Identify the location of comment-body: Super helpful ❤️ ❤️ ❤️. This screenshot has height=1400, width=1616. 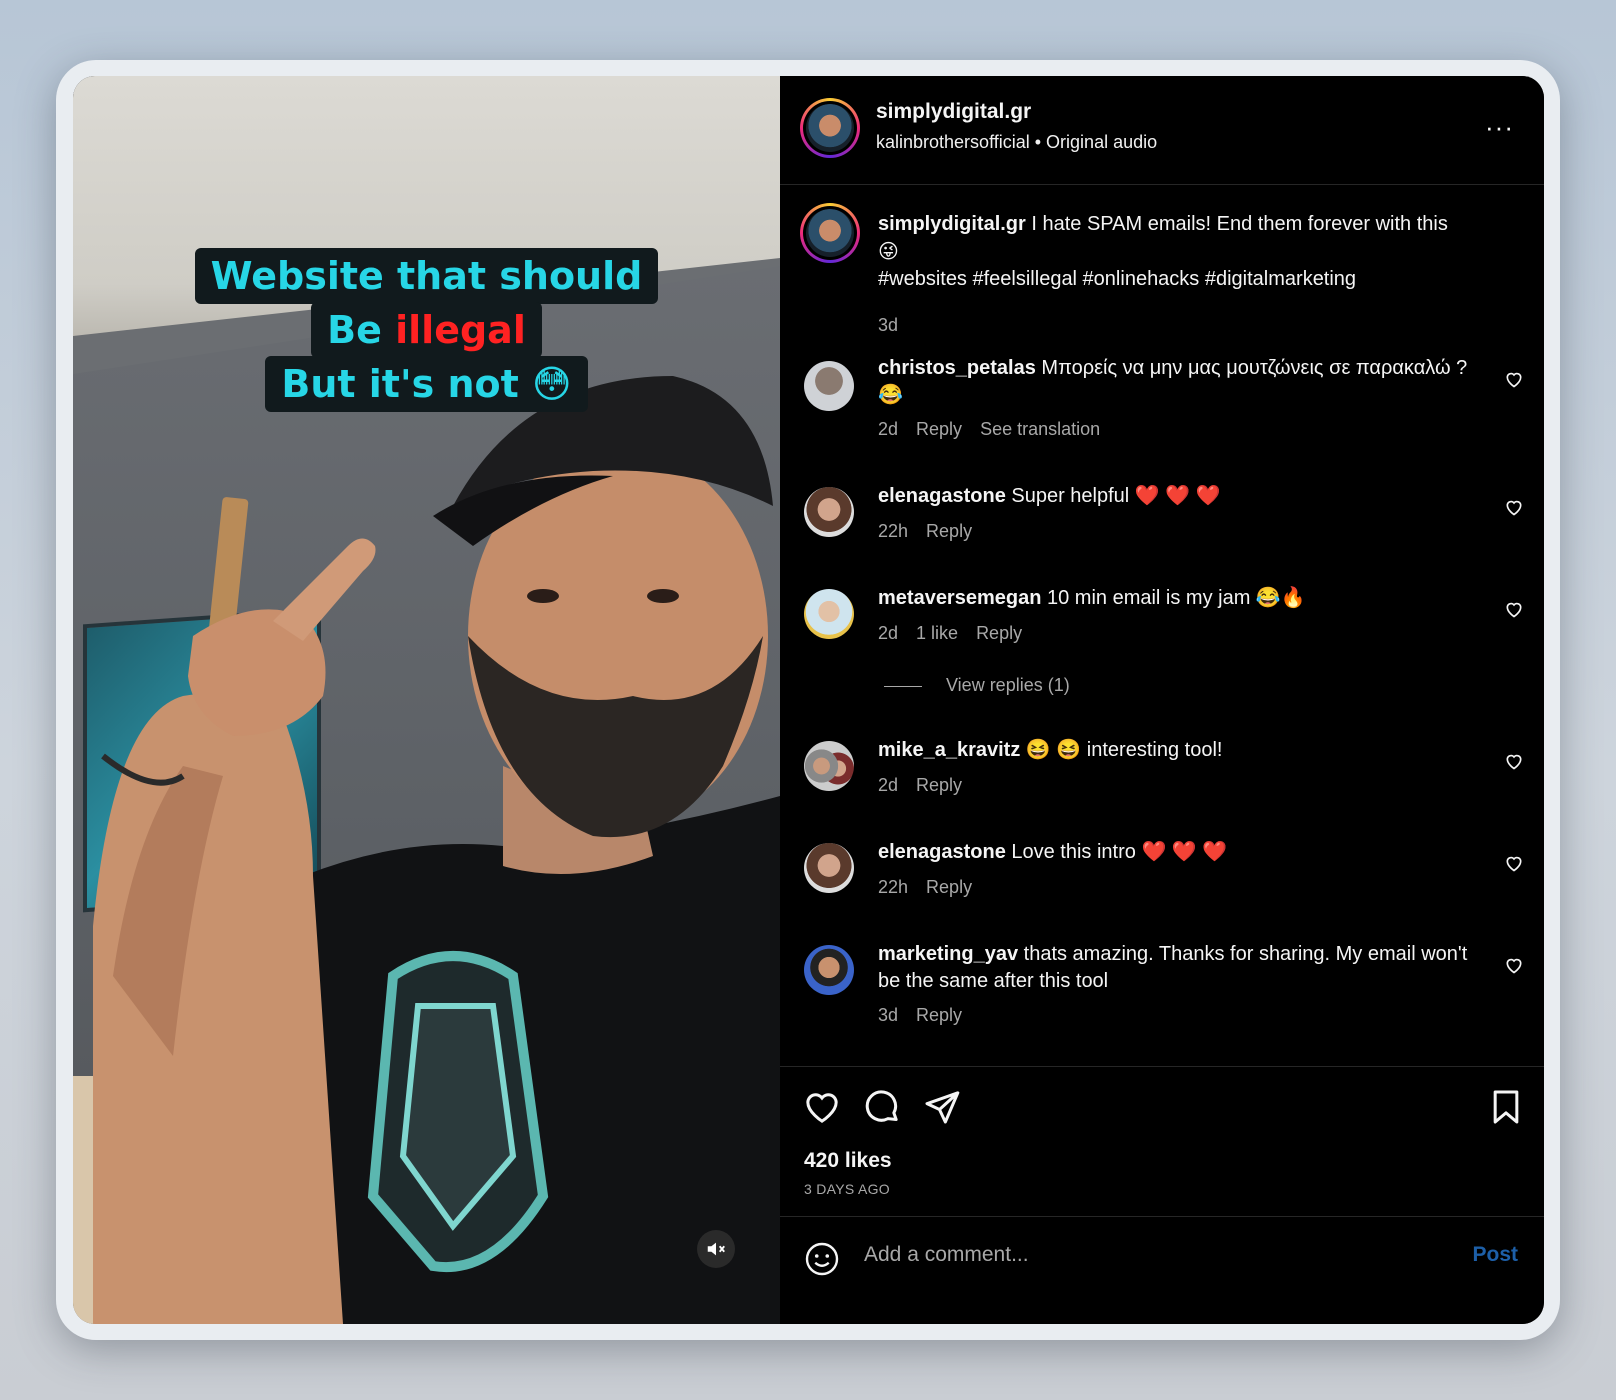
(1113, 496).